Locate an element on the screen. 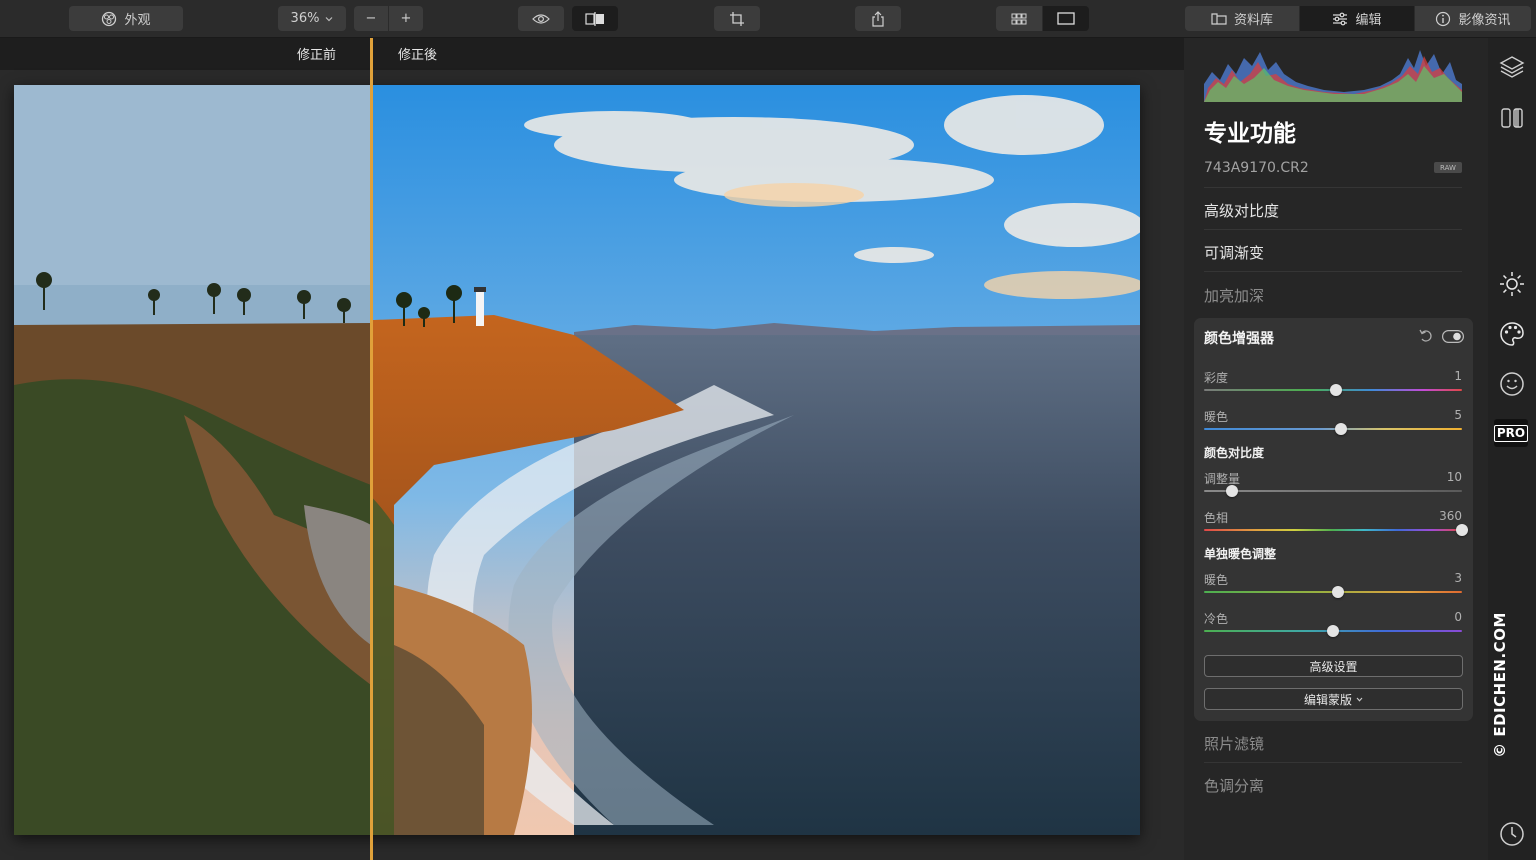 The height and width of the screenshot is (860, 1536). tab-edit: 编辑 is located at coordinates (1357, 18).